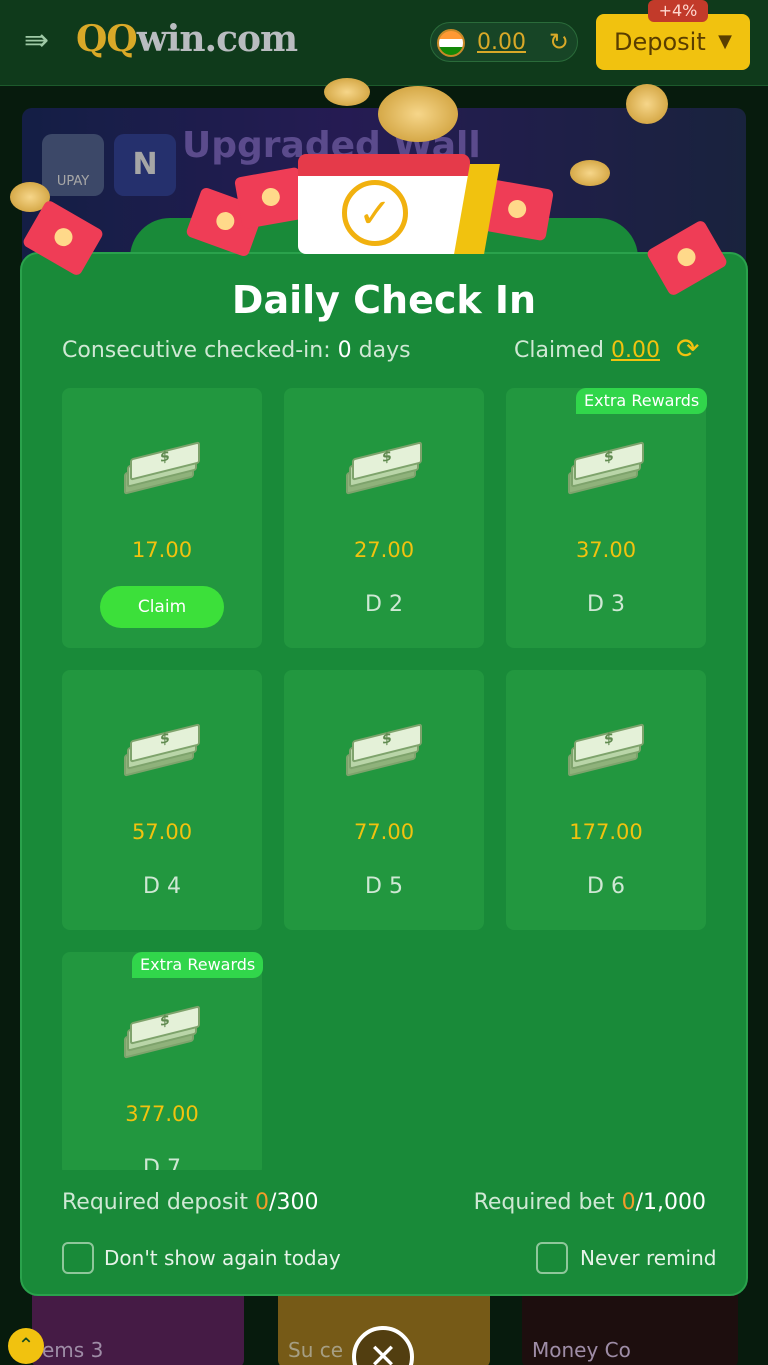  What do you see at coordinates (384, 550) in the screenshot?
I see `reward-amount: 27.00` at bounding box center [384, 550].